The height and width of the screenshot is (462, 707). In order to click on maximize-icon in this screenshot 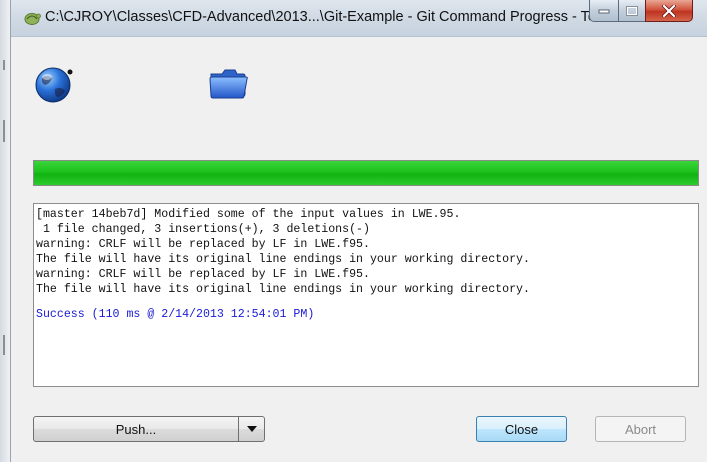, I will do `click(632, 10)`.